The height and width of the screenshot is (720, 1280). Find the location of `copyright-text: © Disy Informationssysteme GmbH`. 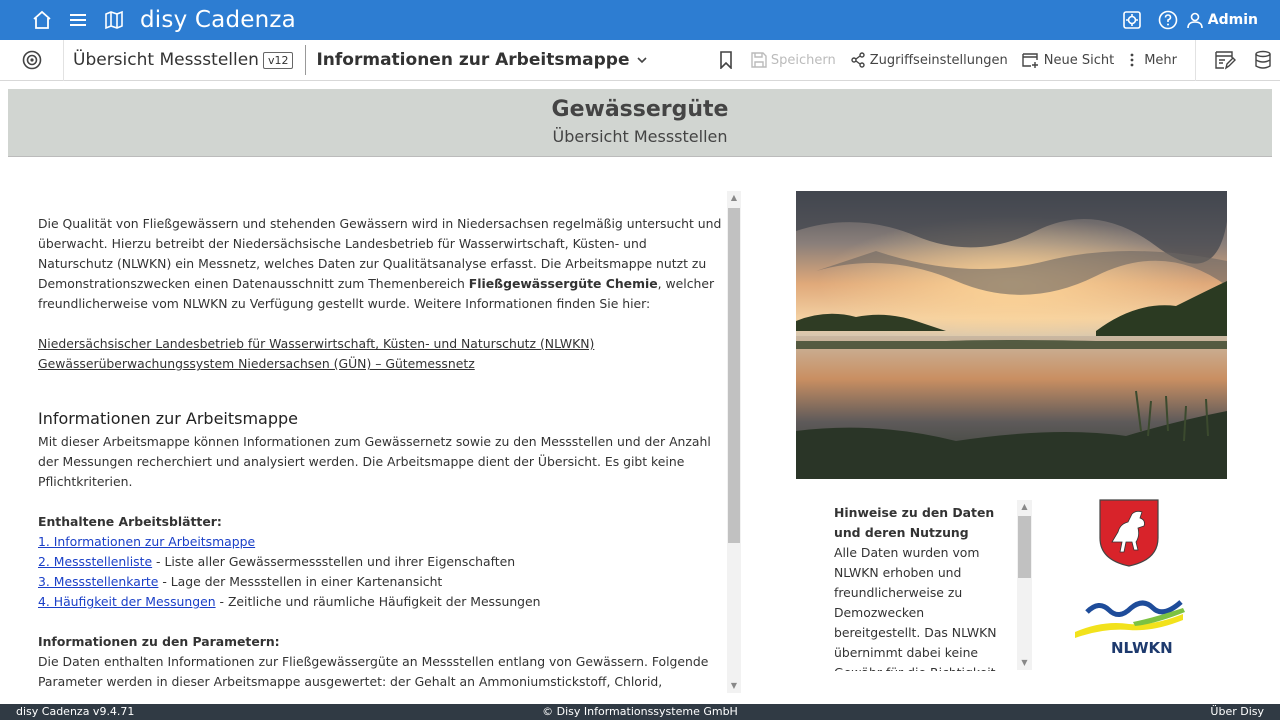

copyright-text: © Disy Informationssysteme GmbH is located at coordinates (640, 711).